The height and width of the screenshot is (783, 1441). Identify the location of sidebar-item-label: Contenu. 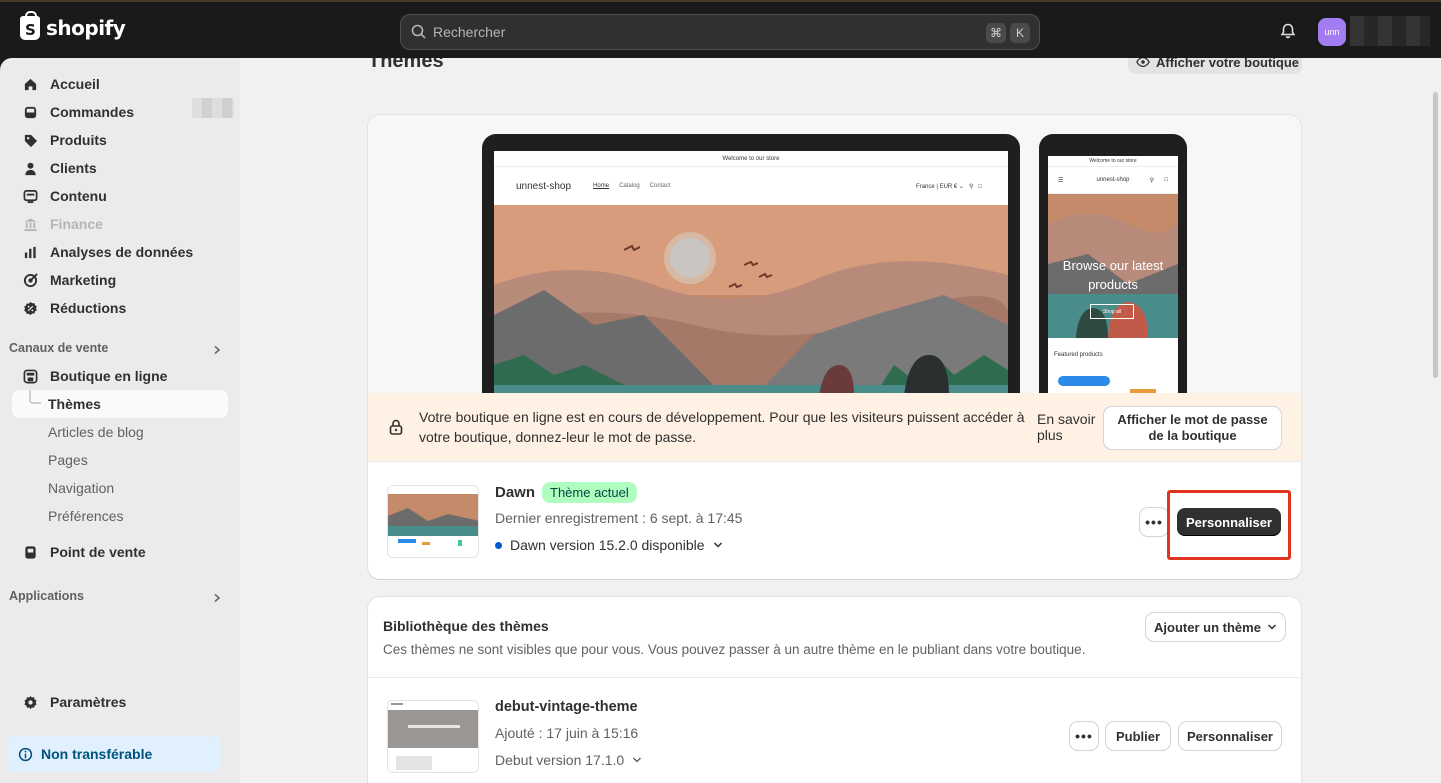
(78, 196).